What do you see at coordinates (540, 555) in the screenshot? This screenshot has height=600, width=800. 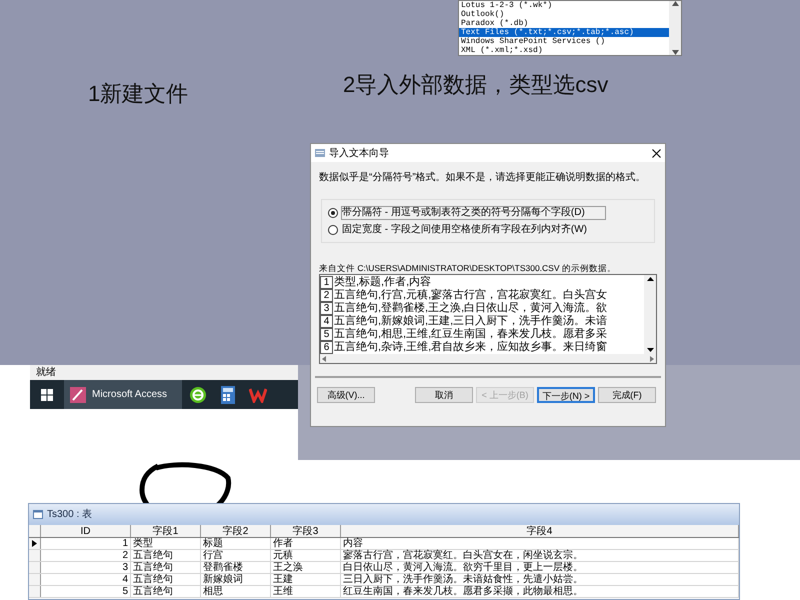 I see `table-cell: 寥落古行宫，宫花寂寞红。白头宫女在，闲坐说玄宗。` at bounding box center [540, 555].